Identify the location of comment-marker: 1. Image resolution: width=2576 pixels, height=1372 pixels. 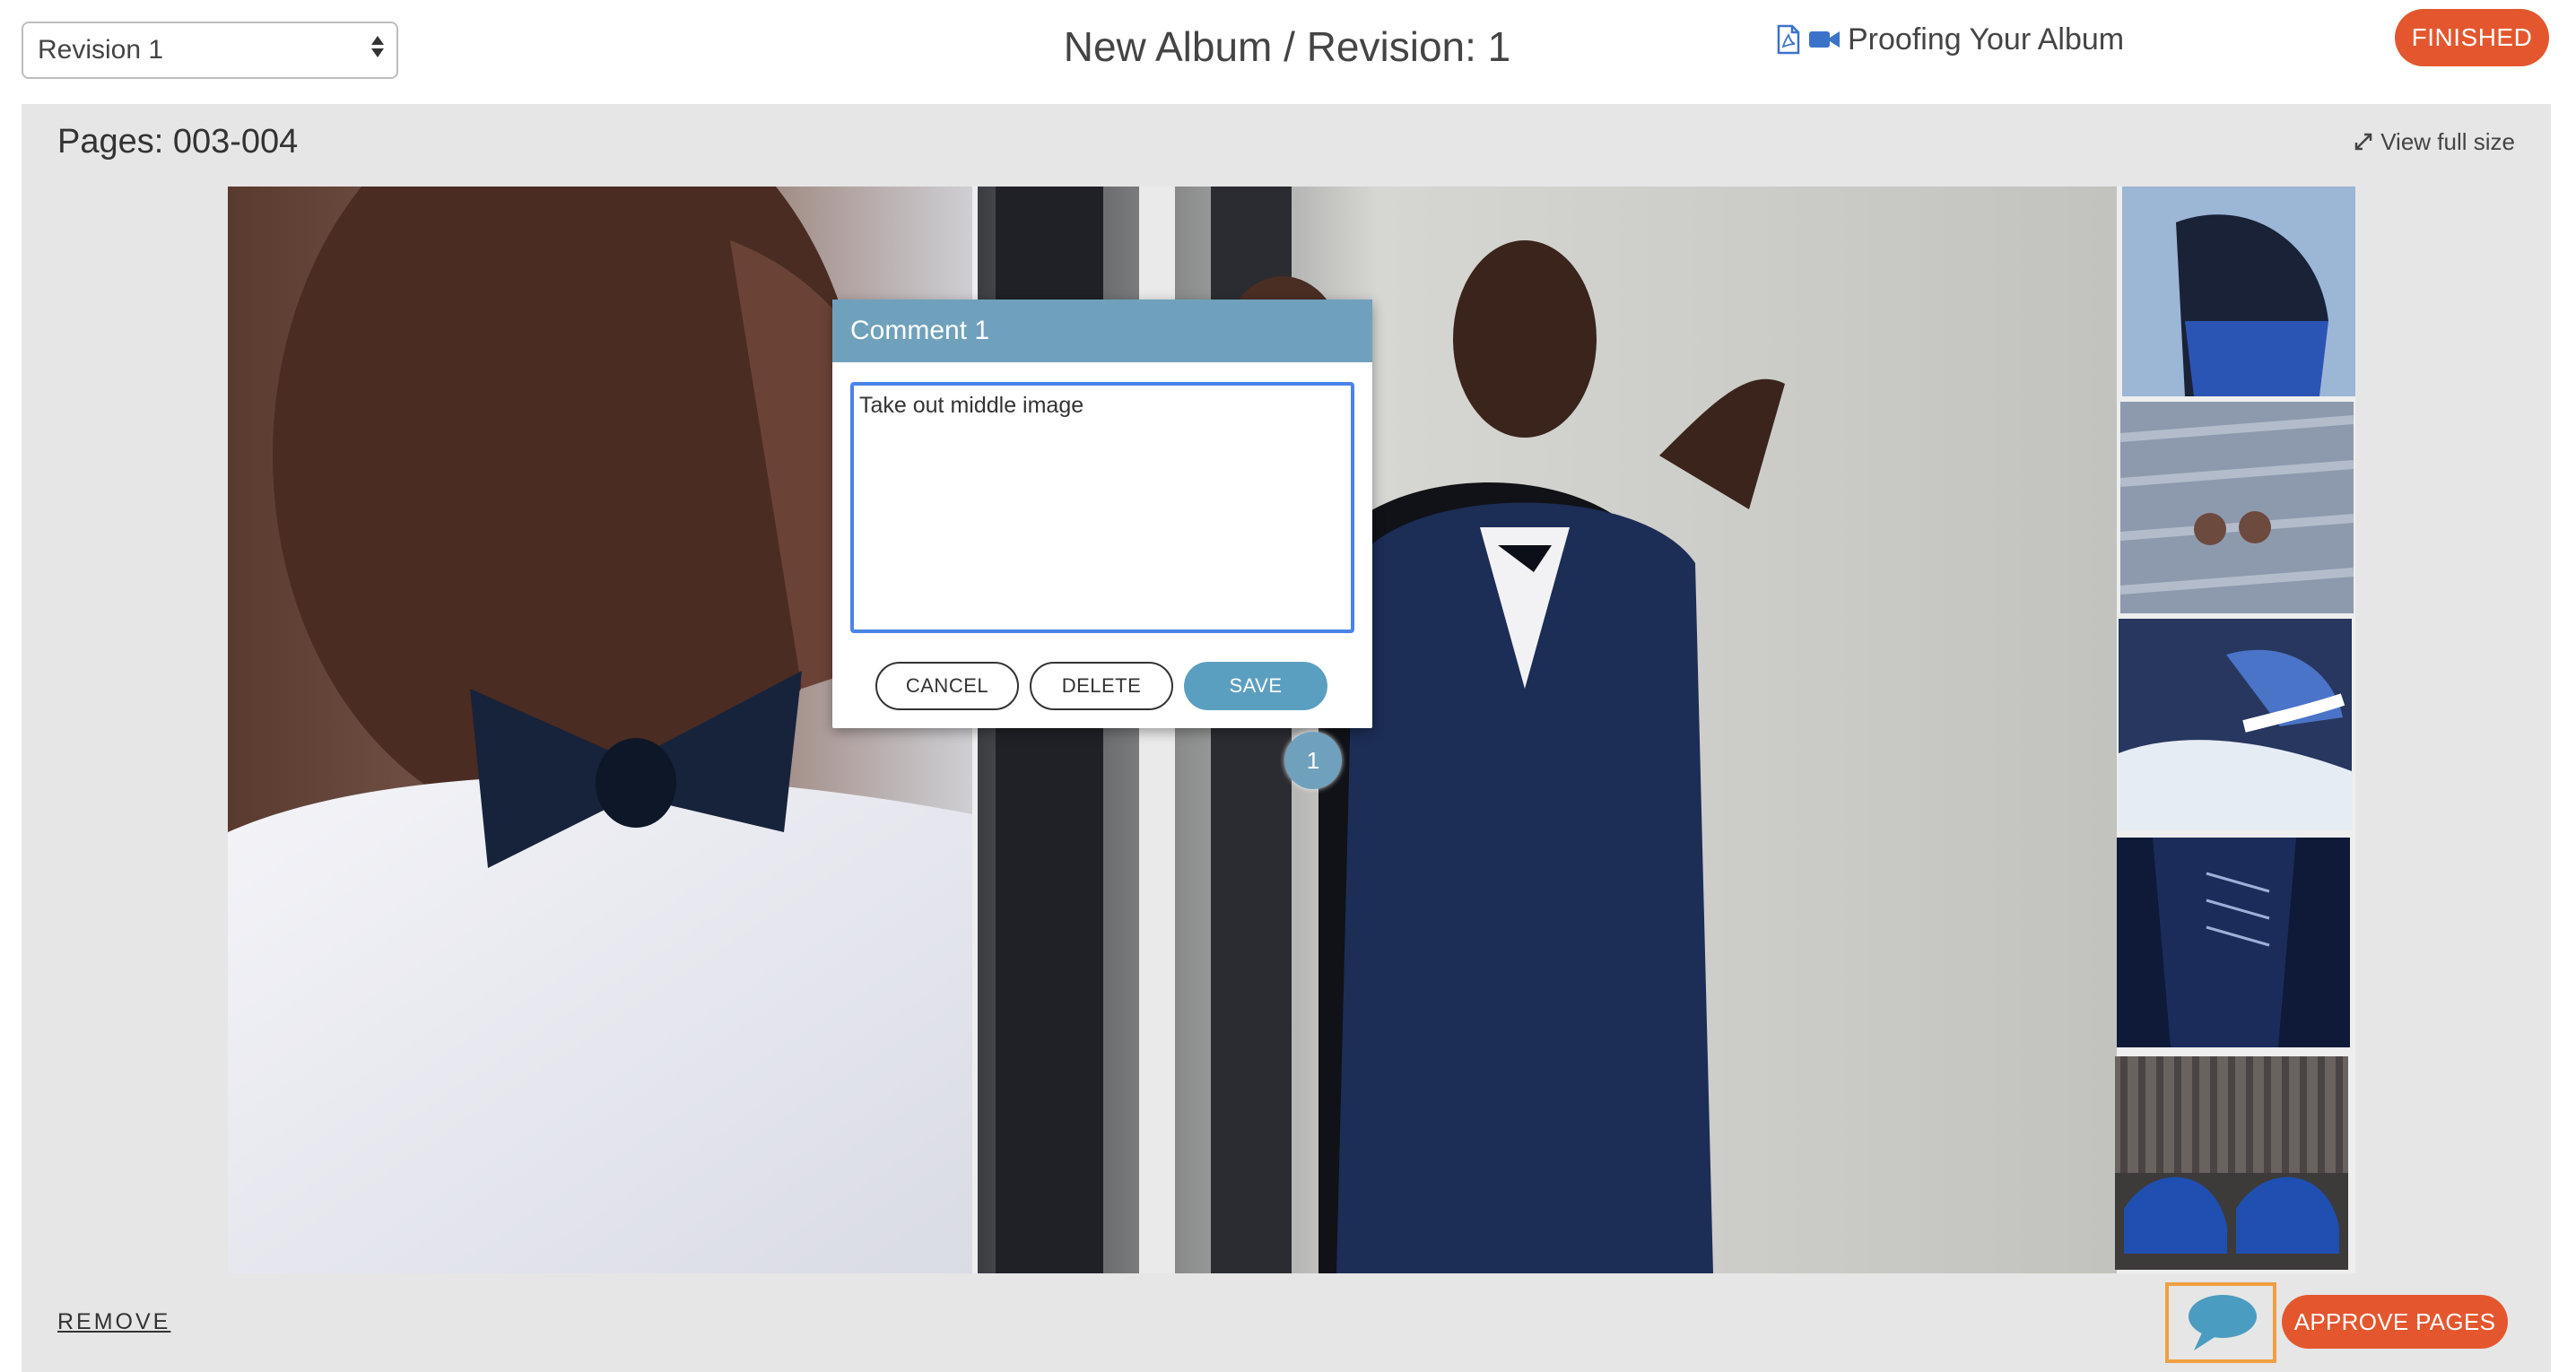
(1313, 760).